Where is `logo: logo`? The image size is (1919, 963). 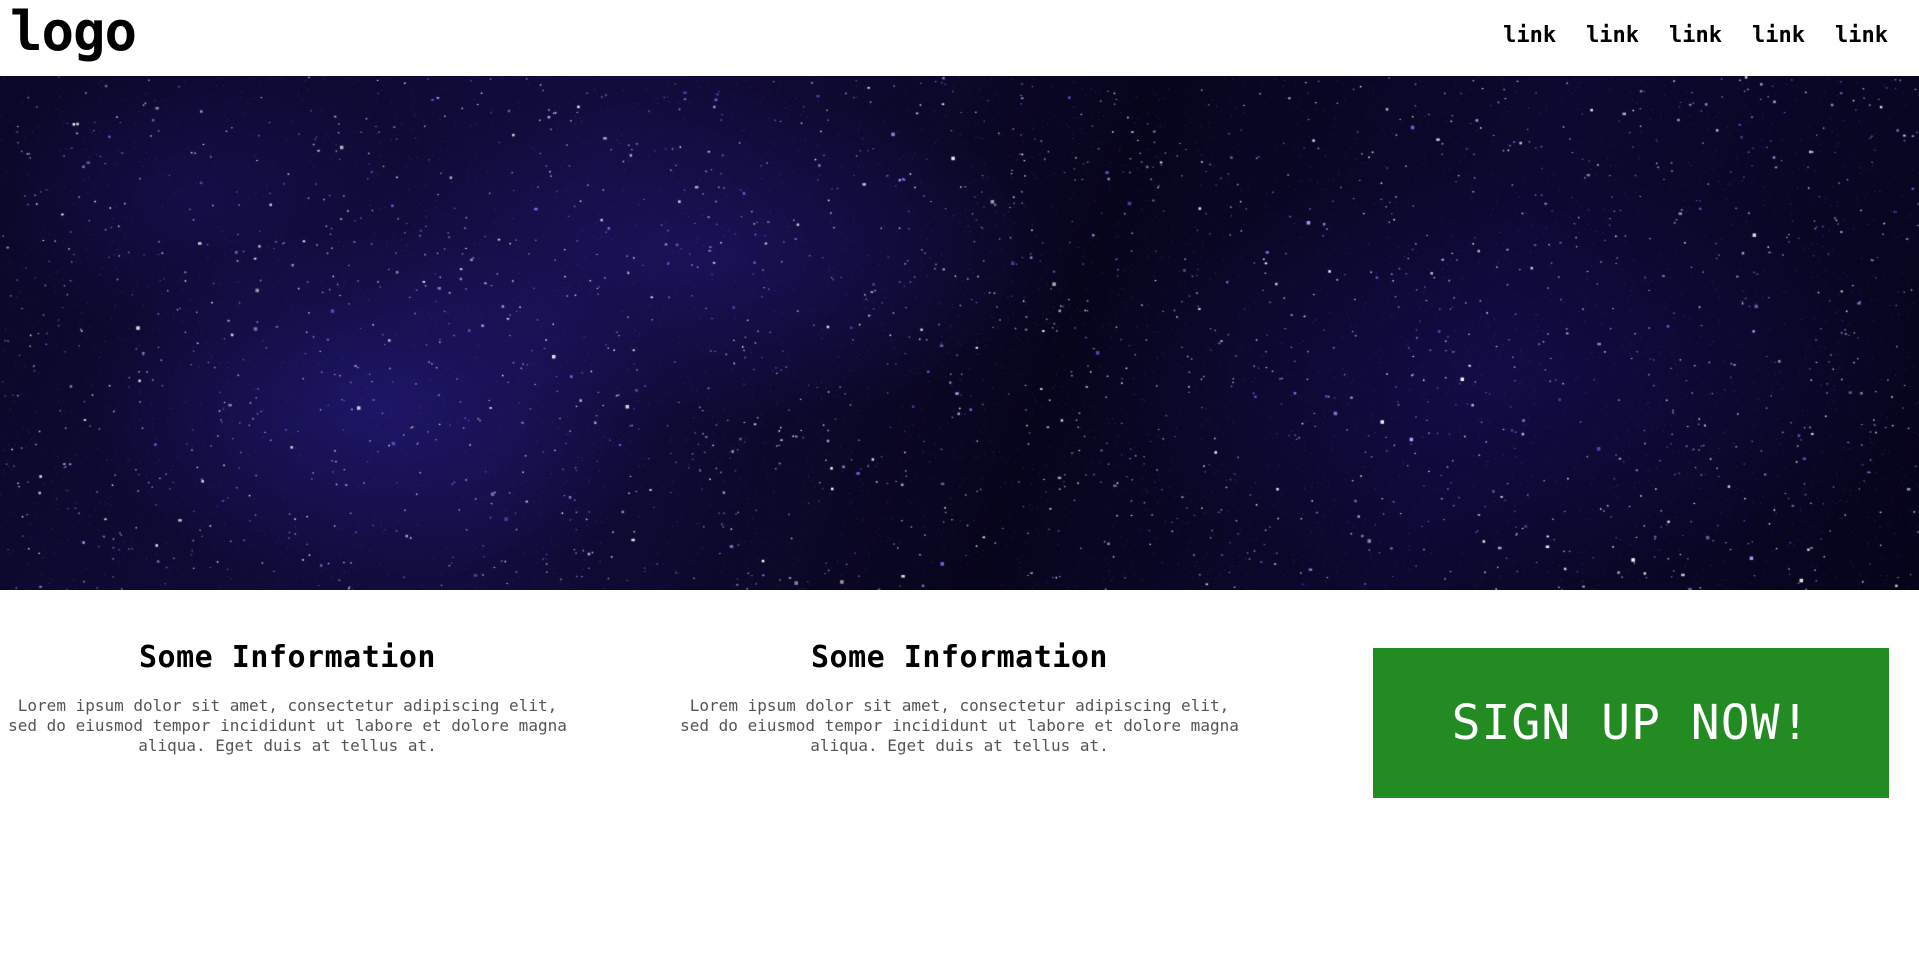
logo: logo is located at coordinates (73, 32).